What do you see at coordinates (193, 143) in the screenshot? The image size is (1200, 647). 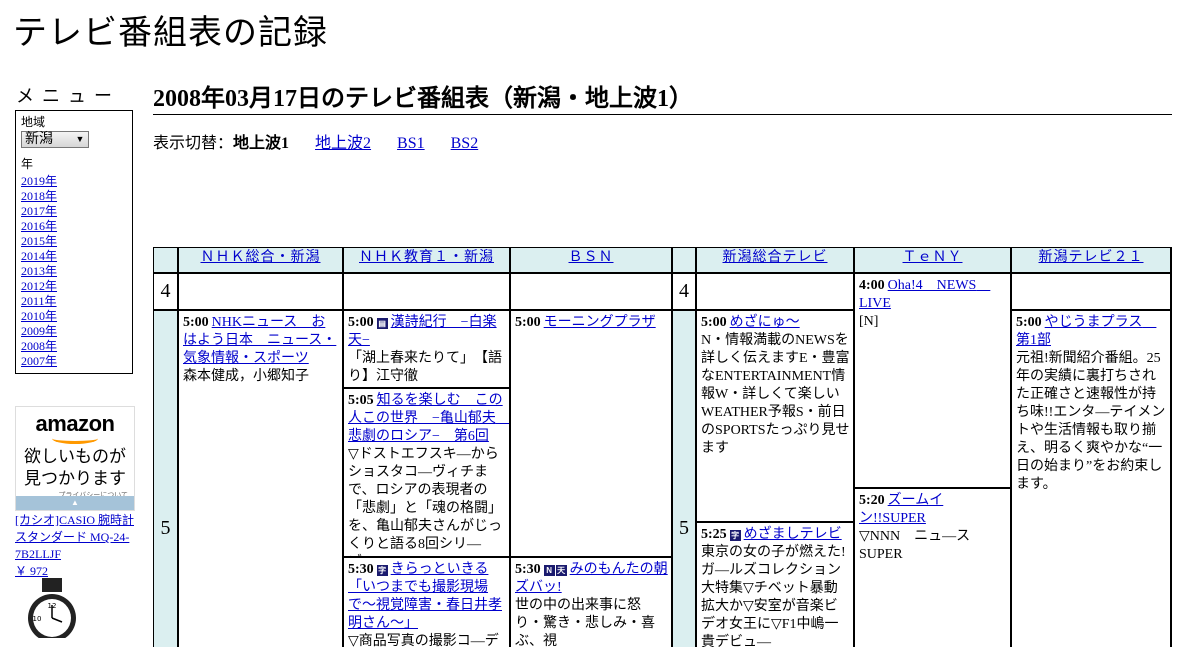 I see `view-switch-label: 表示切替：` at bounding box center [193, 143].